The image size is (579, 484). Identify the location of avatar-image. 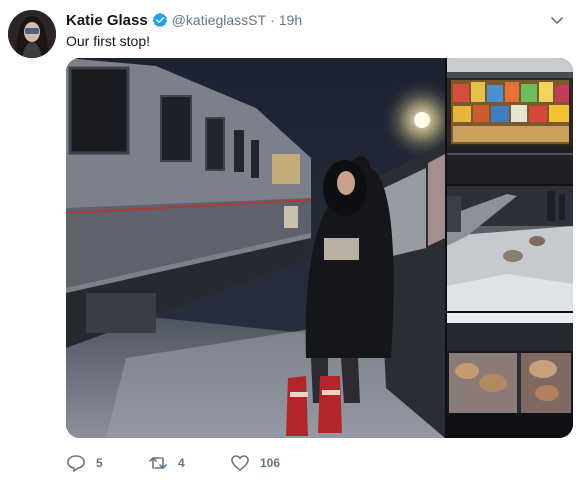
(32, 34).